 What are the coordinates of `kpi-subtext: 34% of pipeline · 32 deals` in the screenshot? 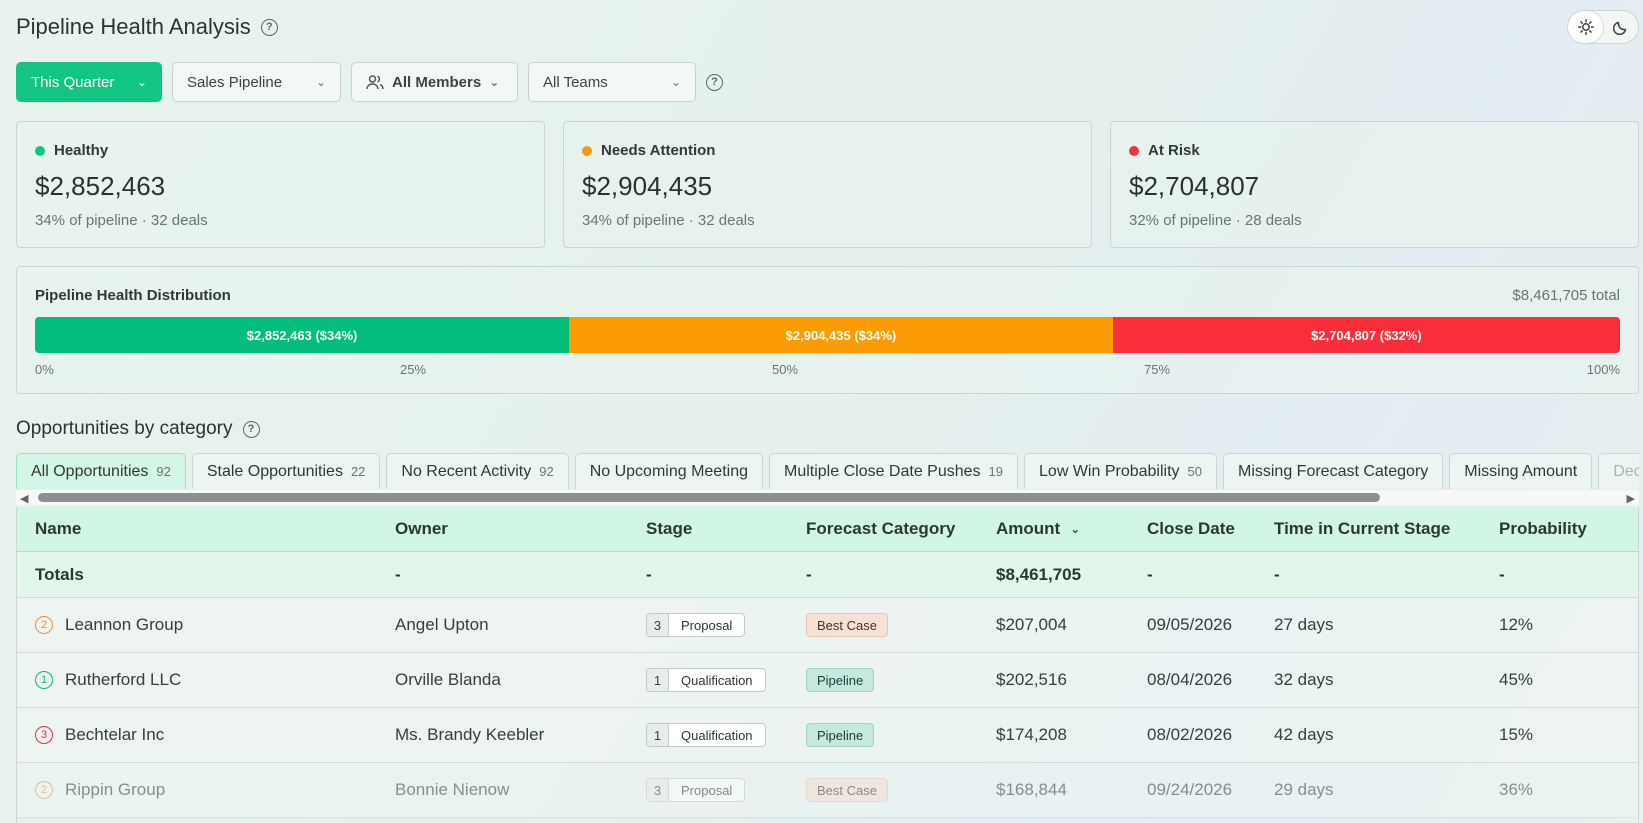 It's located at (121, 220).